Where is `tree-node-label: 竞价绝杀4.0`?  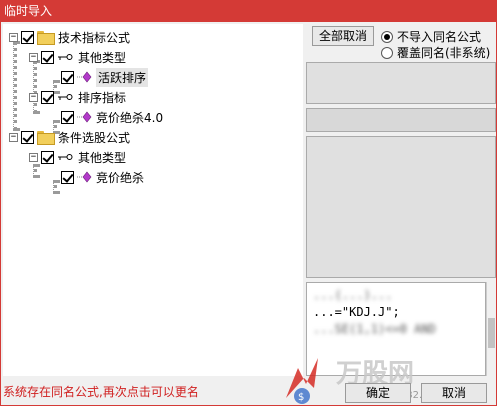
tree-node-label: 竞价绝杀4.0 is located at coordinates (130, 117).